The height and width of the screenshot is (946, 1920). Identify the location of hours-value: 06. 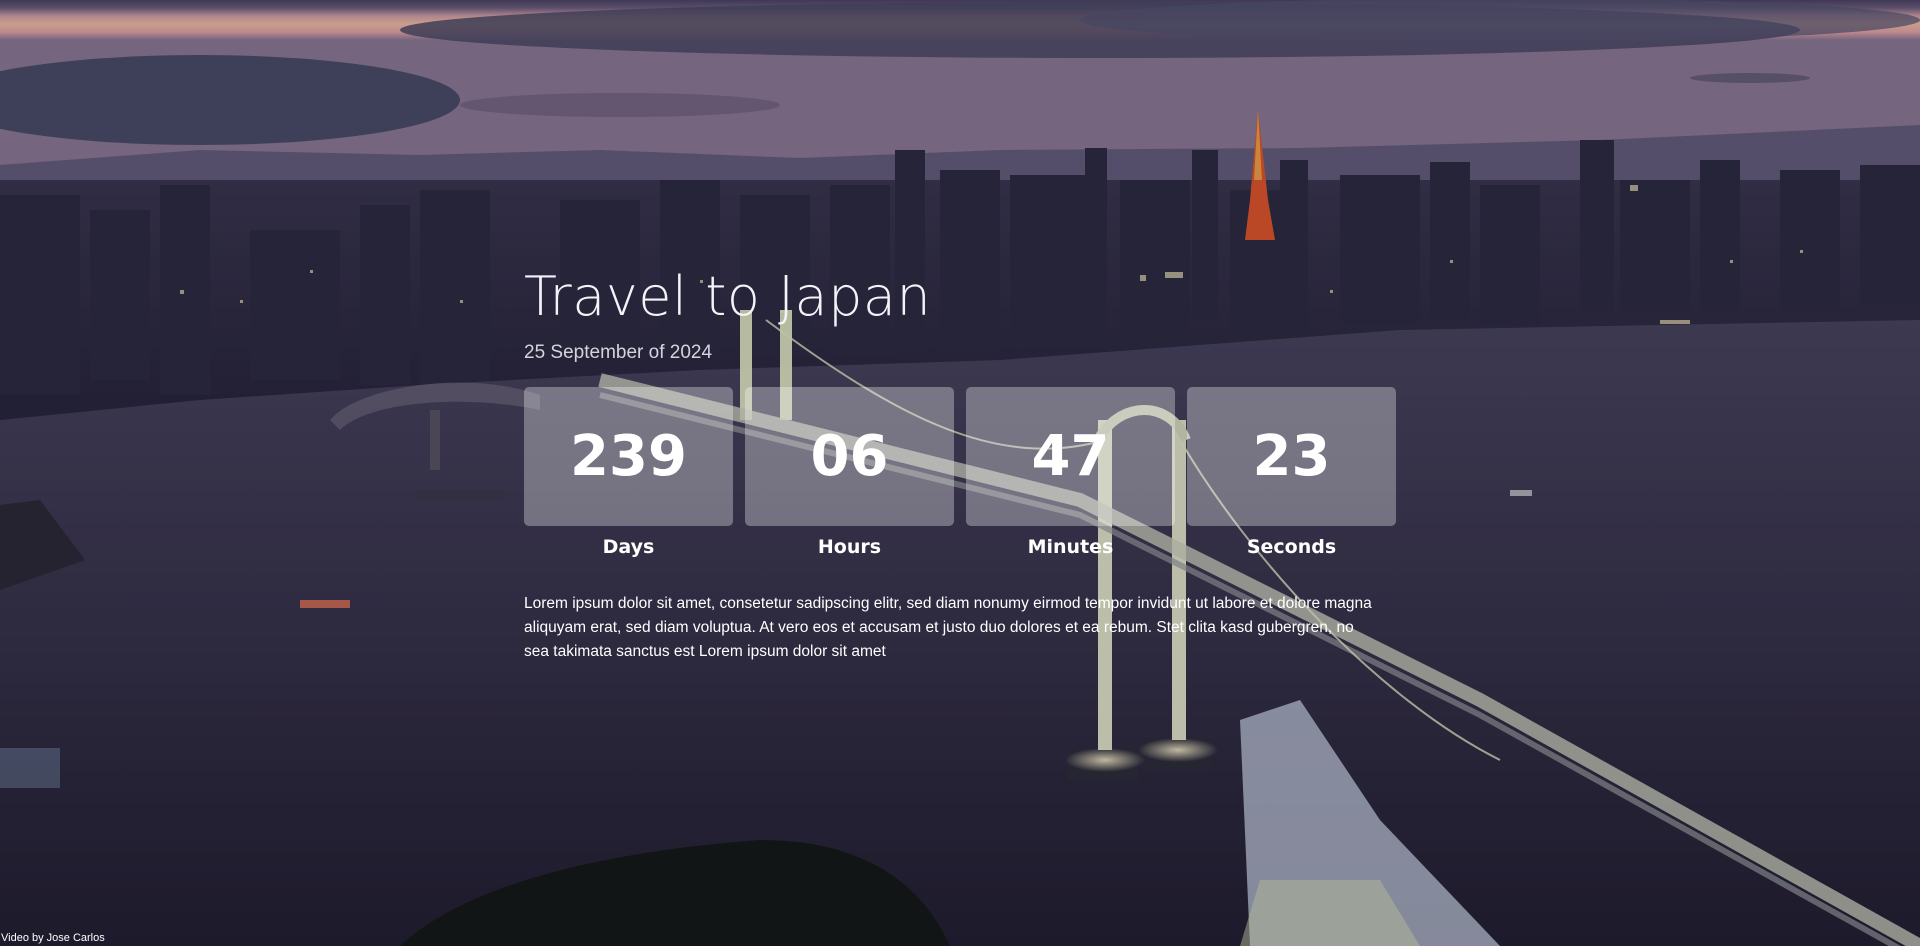
(849, 456).